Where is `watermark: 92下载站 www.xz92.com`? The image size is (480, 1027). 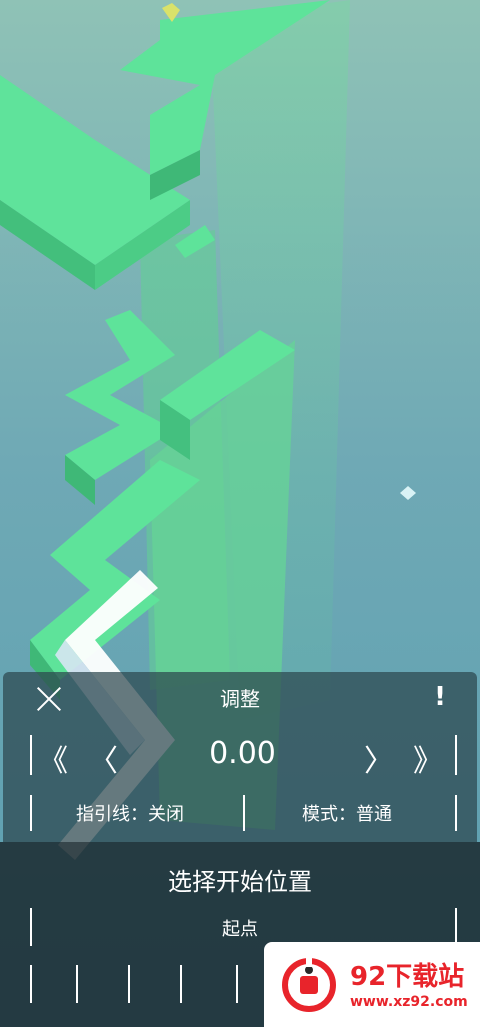
watermark: 92下载站 www.xz92.com is located at coordinates (372, 984).